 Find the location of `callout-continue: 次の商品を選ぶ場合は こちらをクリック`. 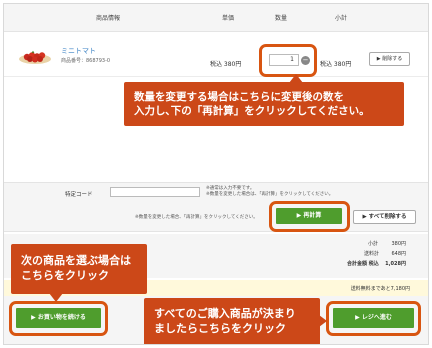

callout-continue: 次の商品を選ぶ場合は こちらをクリック is located at coordinates (79, 269).